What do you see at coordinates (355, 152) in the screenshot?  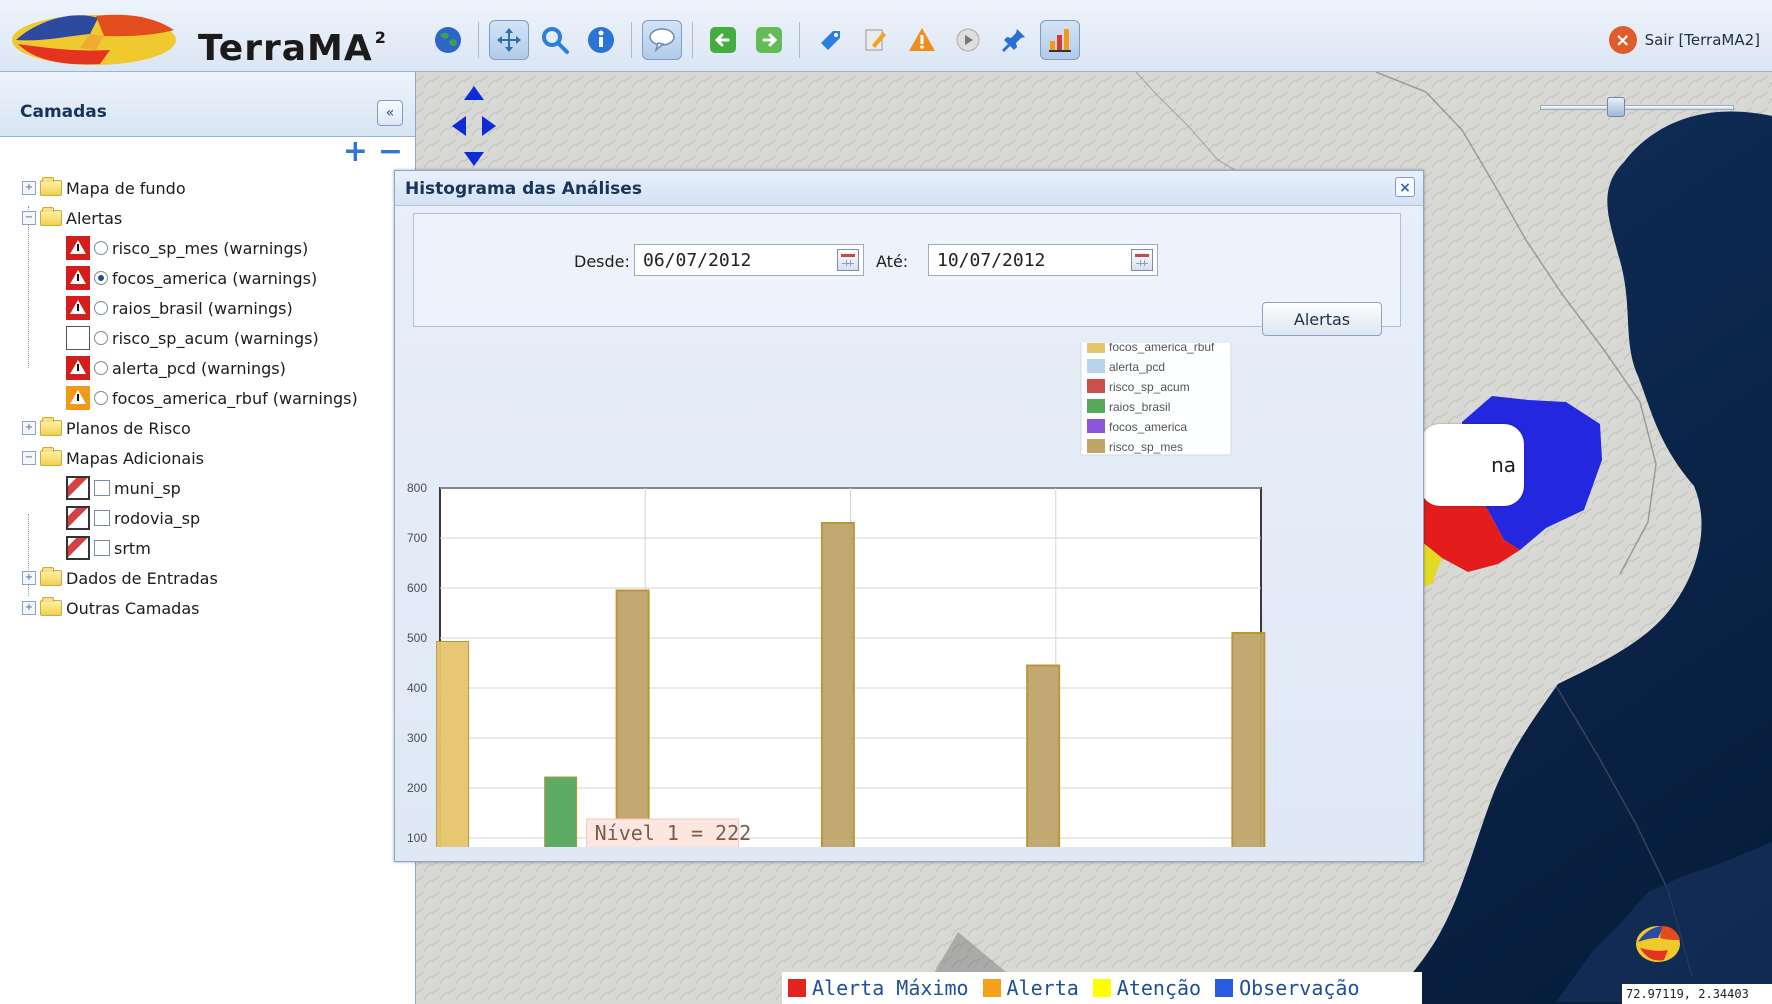 I see `add-layer-icon: +` at bounding box center [355, 152].